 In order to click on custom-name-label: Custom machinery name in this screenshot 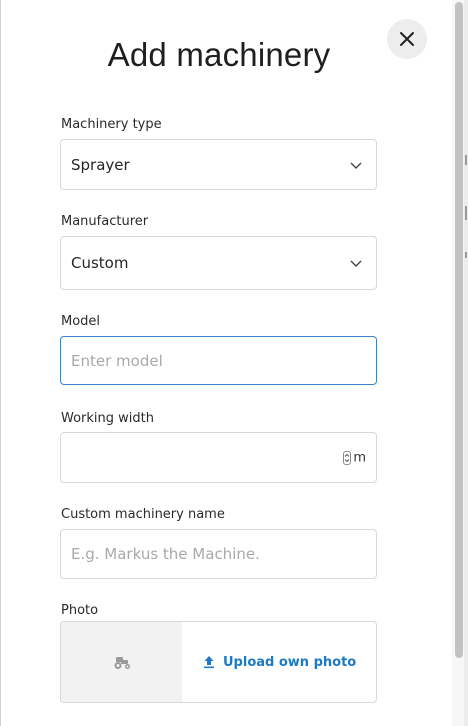, I will do `click(143, 514)`.